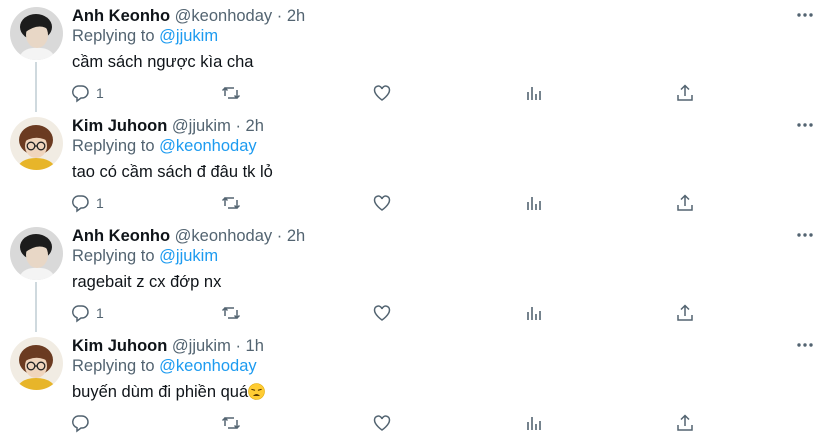 The image size is (828, 447). I want to click on reply-button, so click(83, 423).